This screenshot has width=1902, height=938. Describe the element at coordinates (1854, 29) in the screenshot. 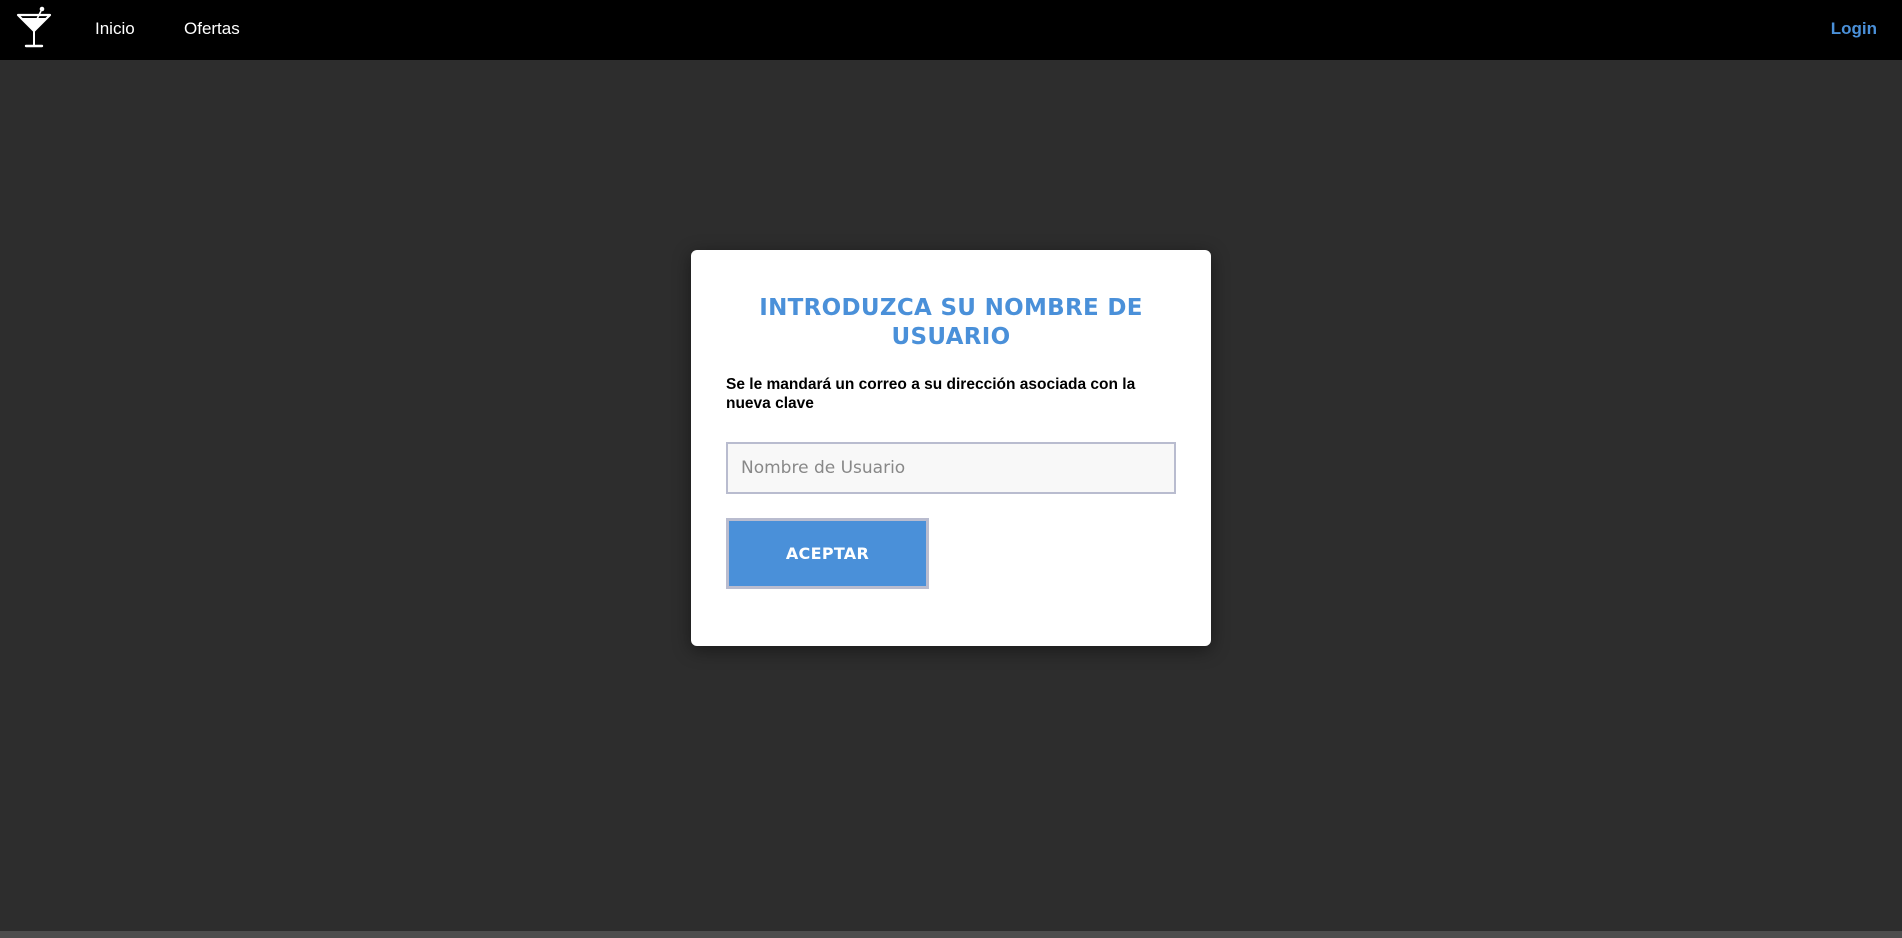

I see `login-link: Login` at that location.